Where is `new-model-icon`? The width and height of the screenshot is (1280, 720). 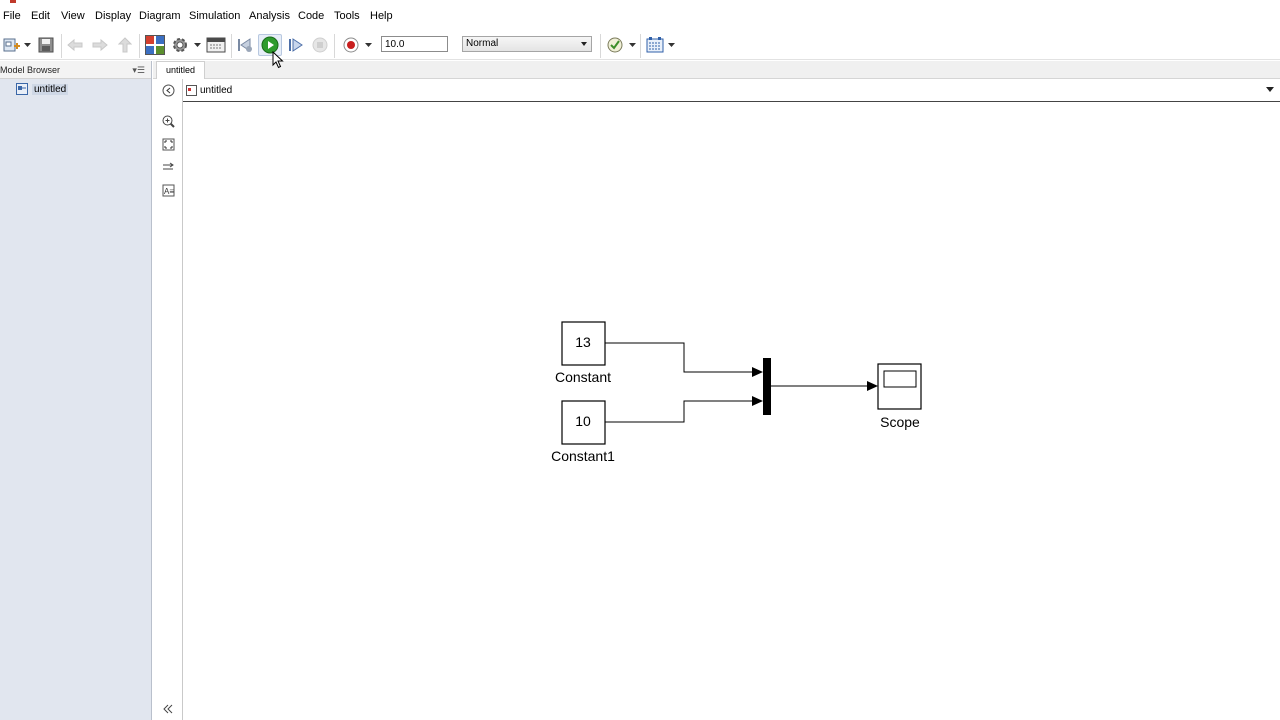
new-model-icon is located at coordinates (11, 45).